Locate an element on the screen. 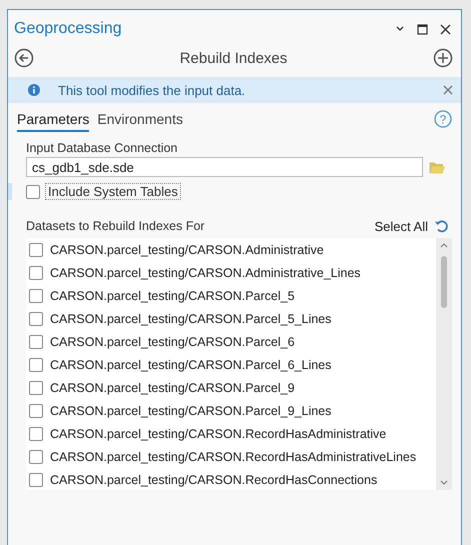  close-icon is located at coordinates (445, 29).